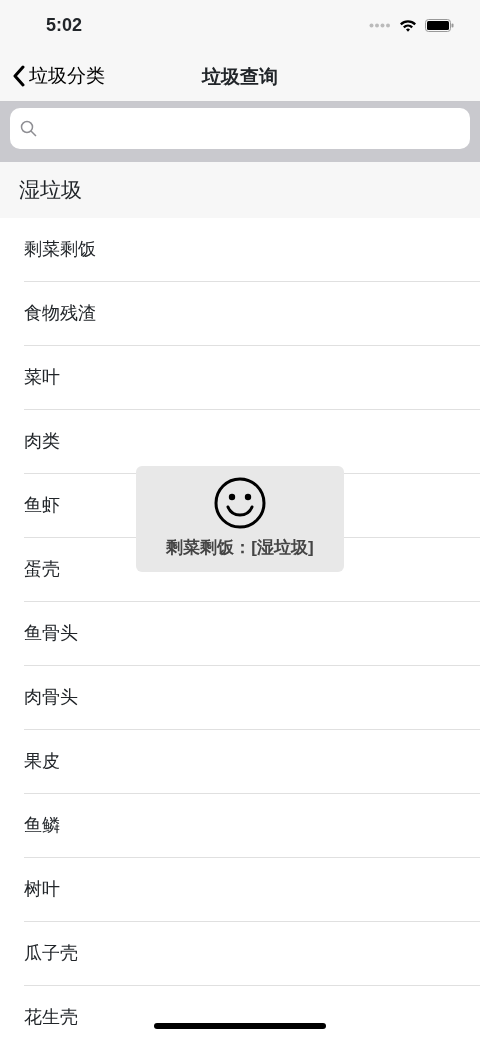 The image size is (480, 1038). I want to click on list-item: 剩菜剩饭, so click(252, 250).